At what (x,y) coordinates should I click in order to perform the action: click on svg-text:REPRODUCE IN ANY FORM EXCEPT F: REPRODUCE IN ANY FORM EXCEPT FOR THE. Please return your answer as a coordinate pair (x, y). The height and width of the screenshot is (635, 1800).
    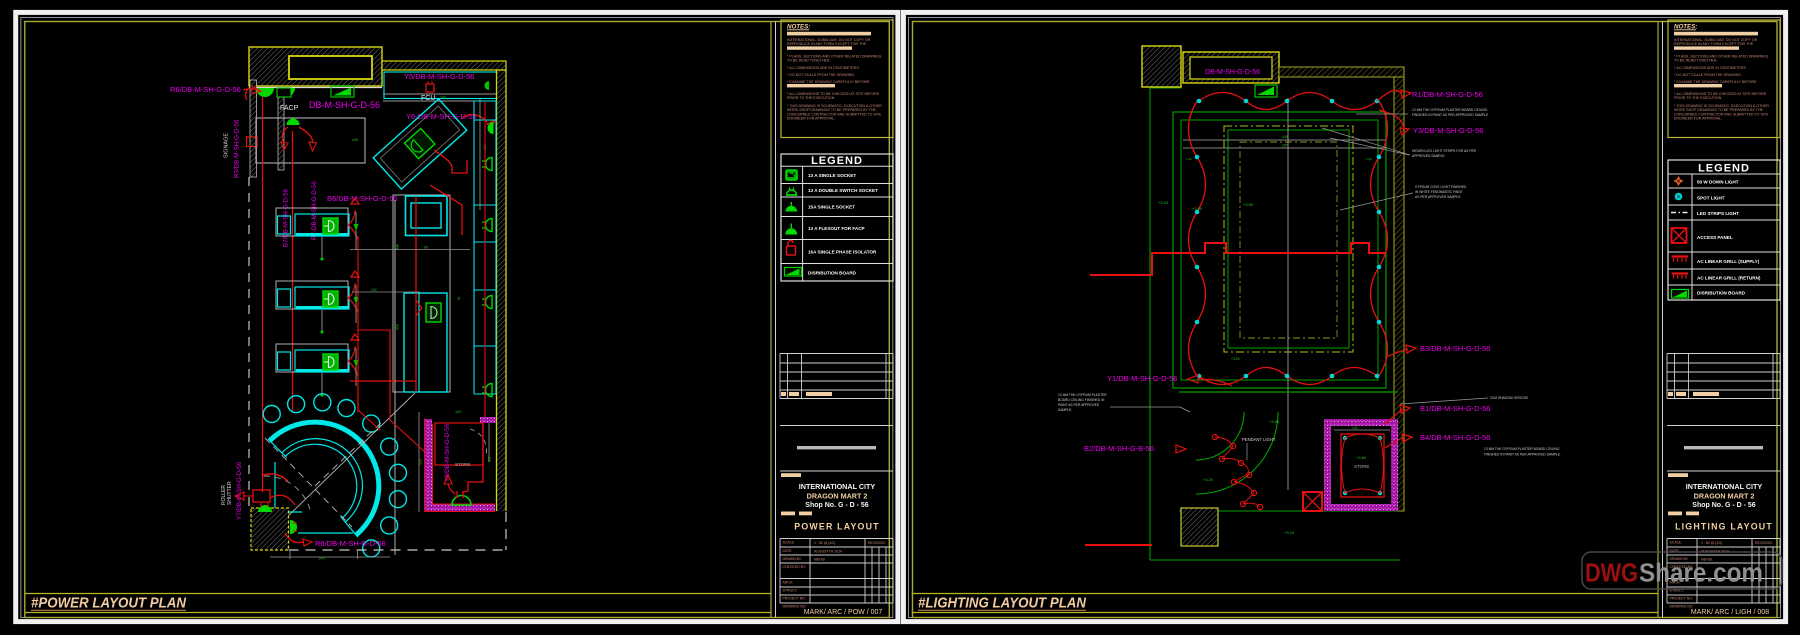
    Looking at the image, I should click on (827, 44).